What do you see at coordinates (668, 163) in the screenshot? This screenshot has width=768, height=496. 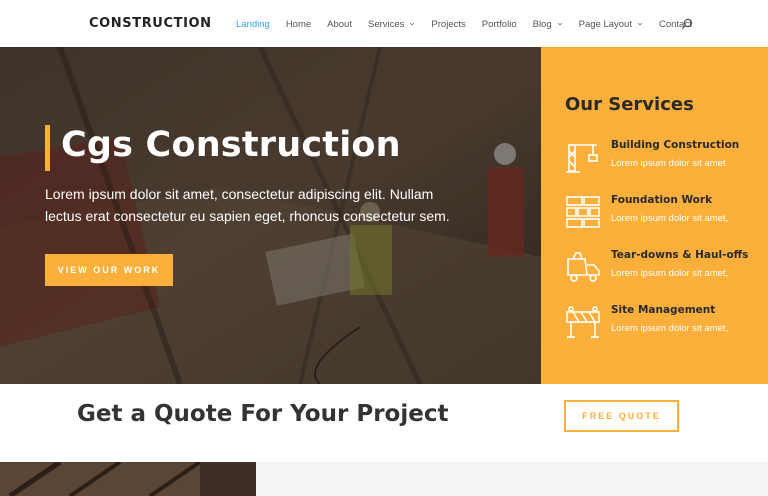 I see `service-text: Lorem ipsum dolor sit amet` at bounding box center [668, 163].